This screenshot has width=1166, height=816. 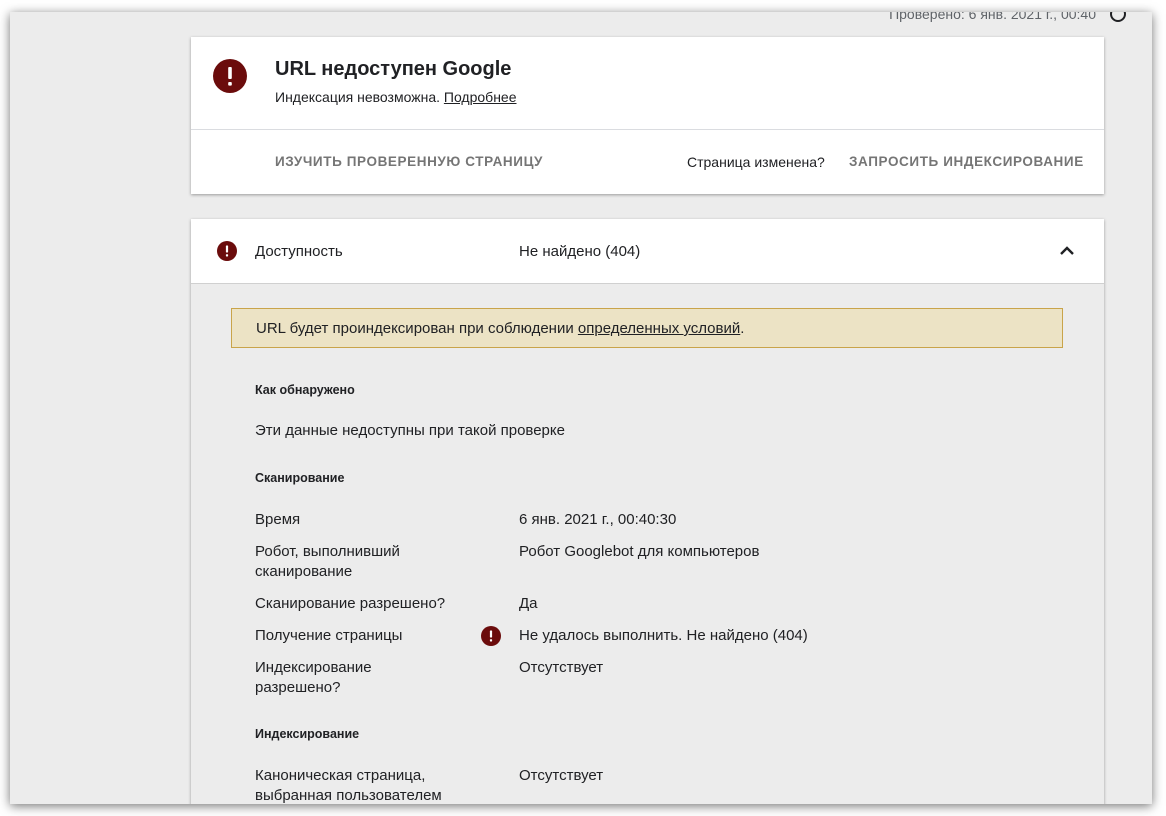 I want to click on coverage-label: Доступность, so click(x=299, y=251).